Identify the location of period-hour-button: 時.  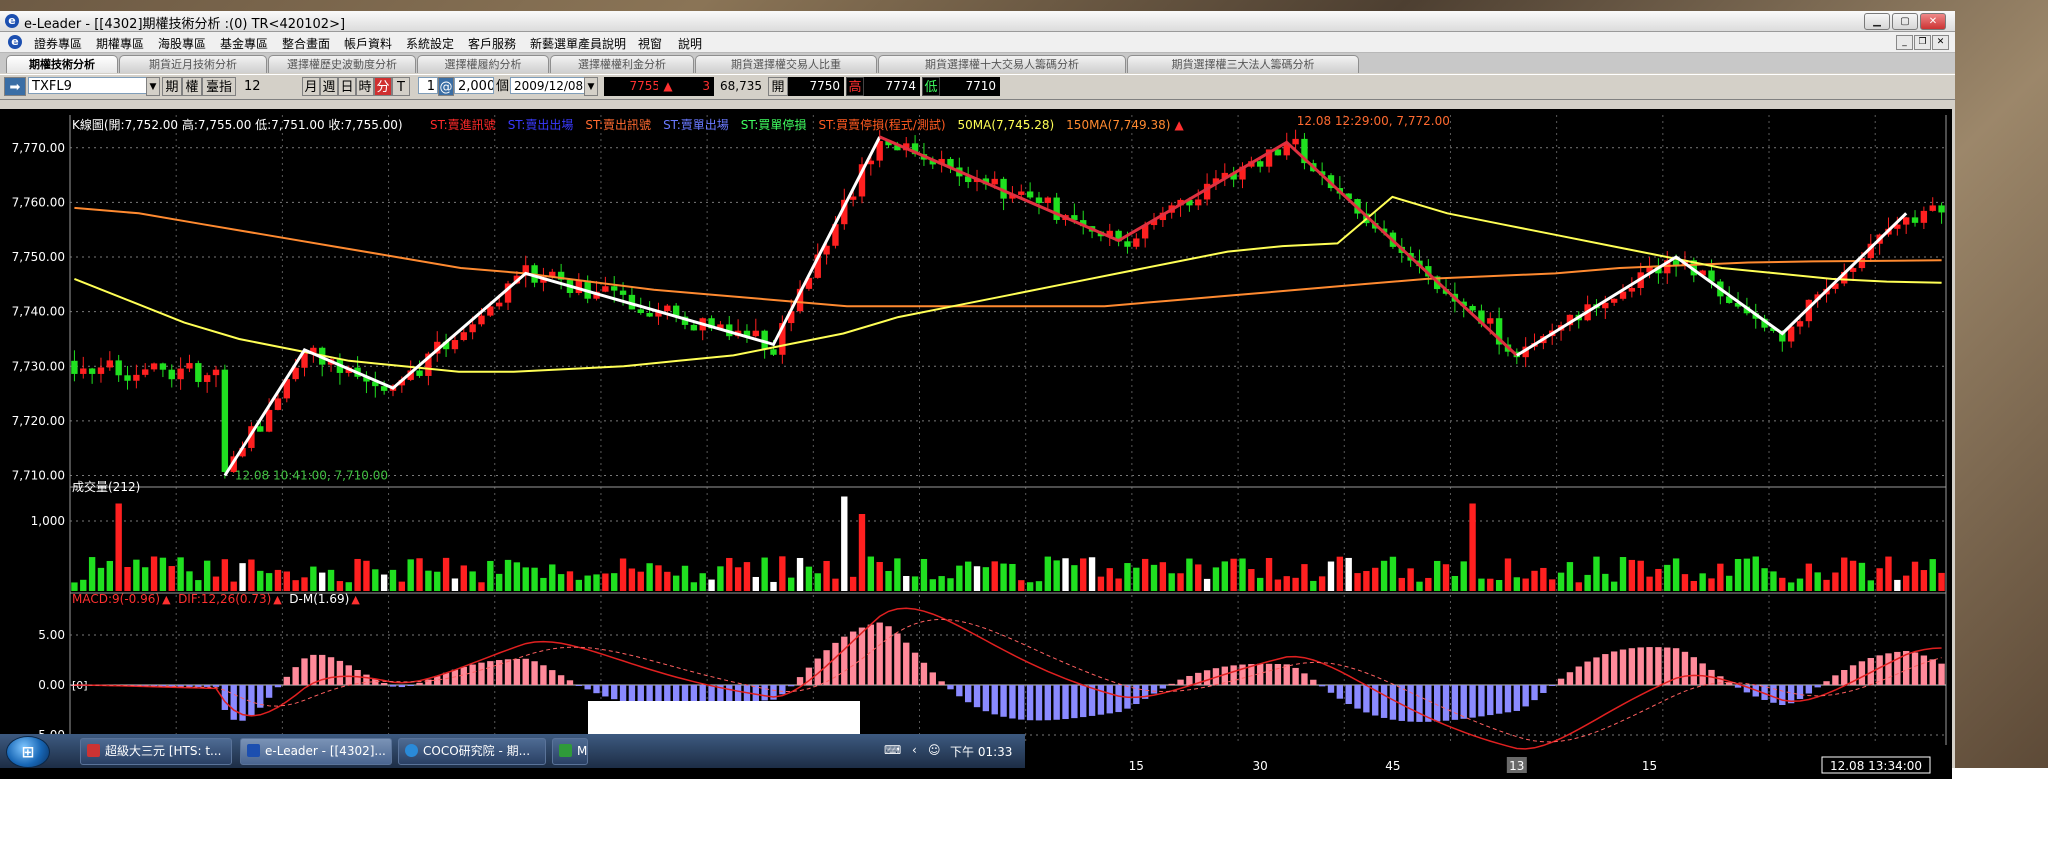
(365, 86).